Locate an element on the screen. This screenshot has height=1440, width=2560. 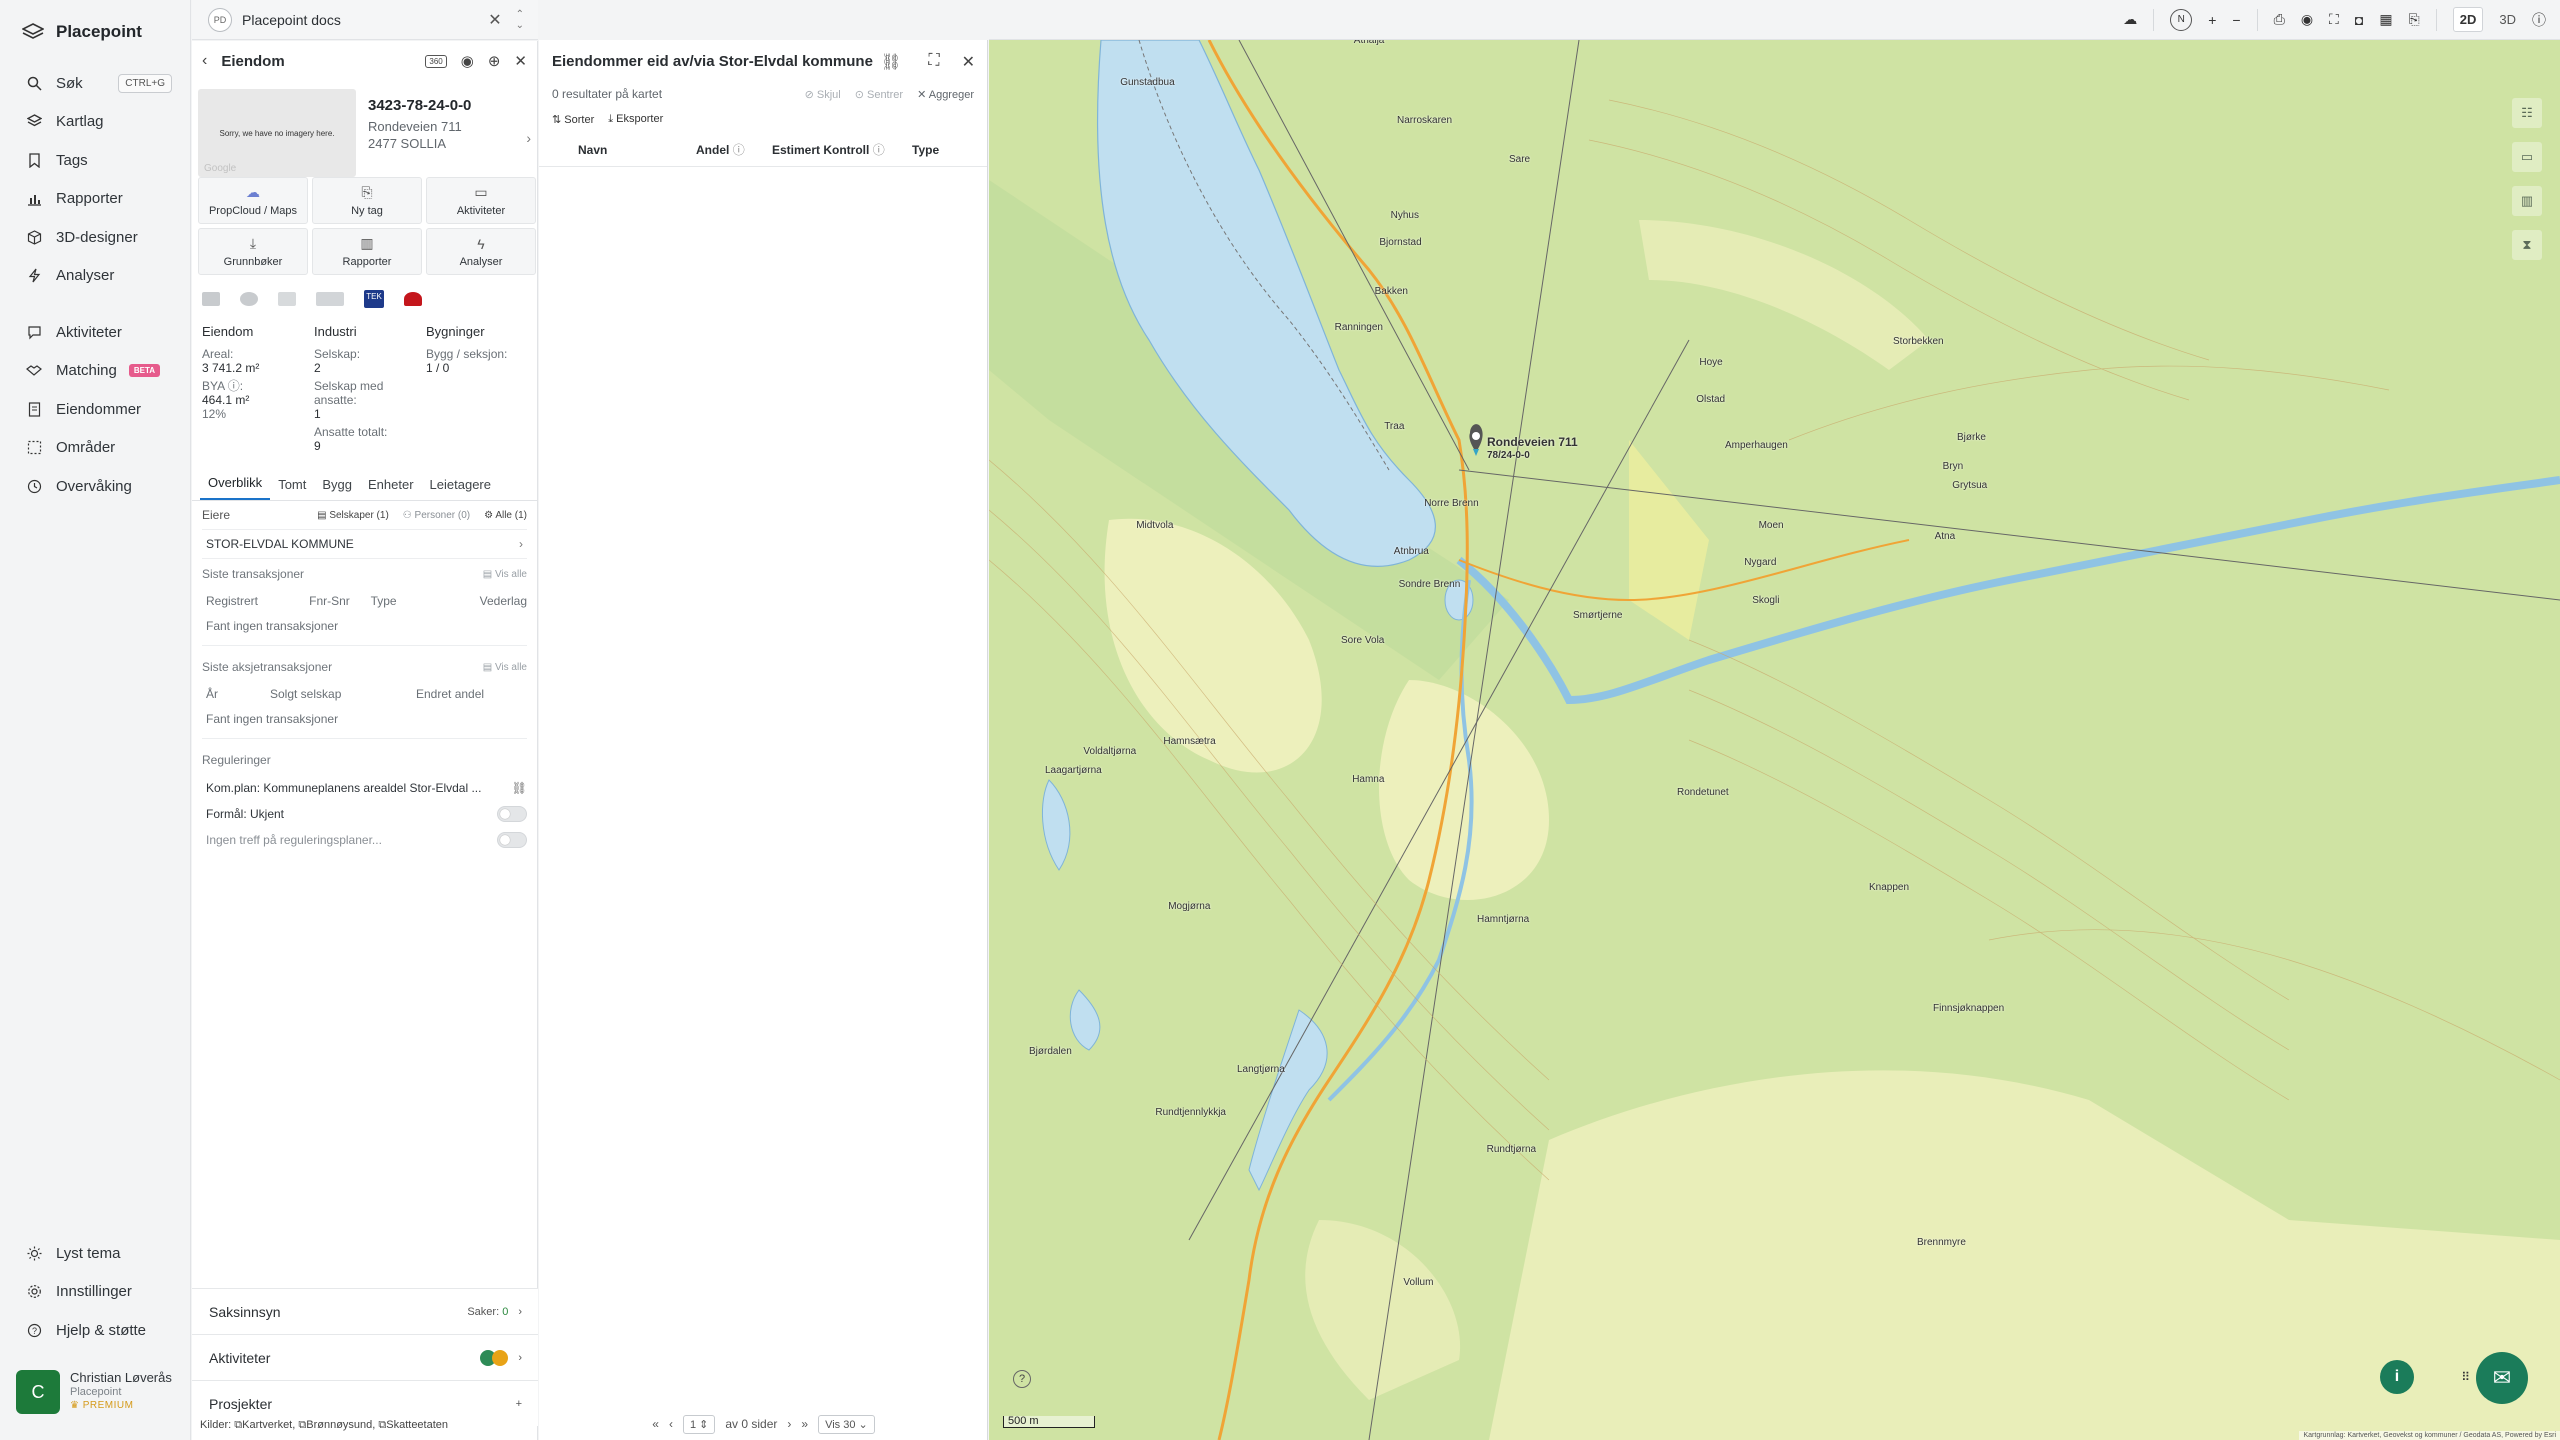
source-kartverket: ⧉Kartverket is located at coordinates (263, 1425).